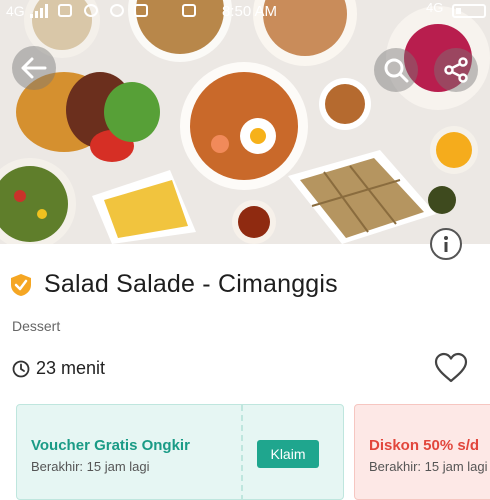 The width and height of the screenshot is (490, 500). I want to click on battery-icon, so click(469, 11).